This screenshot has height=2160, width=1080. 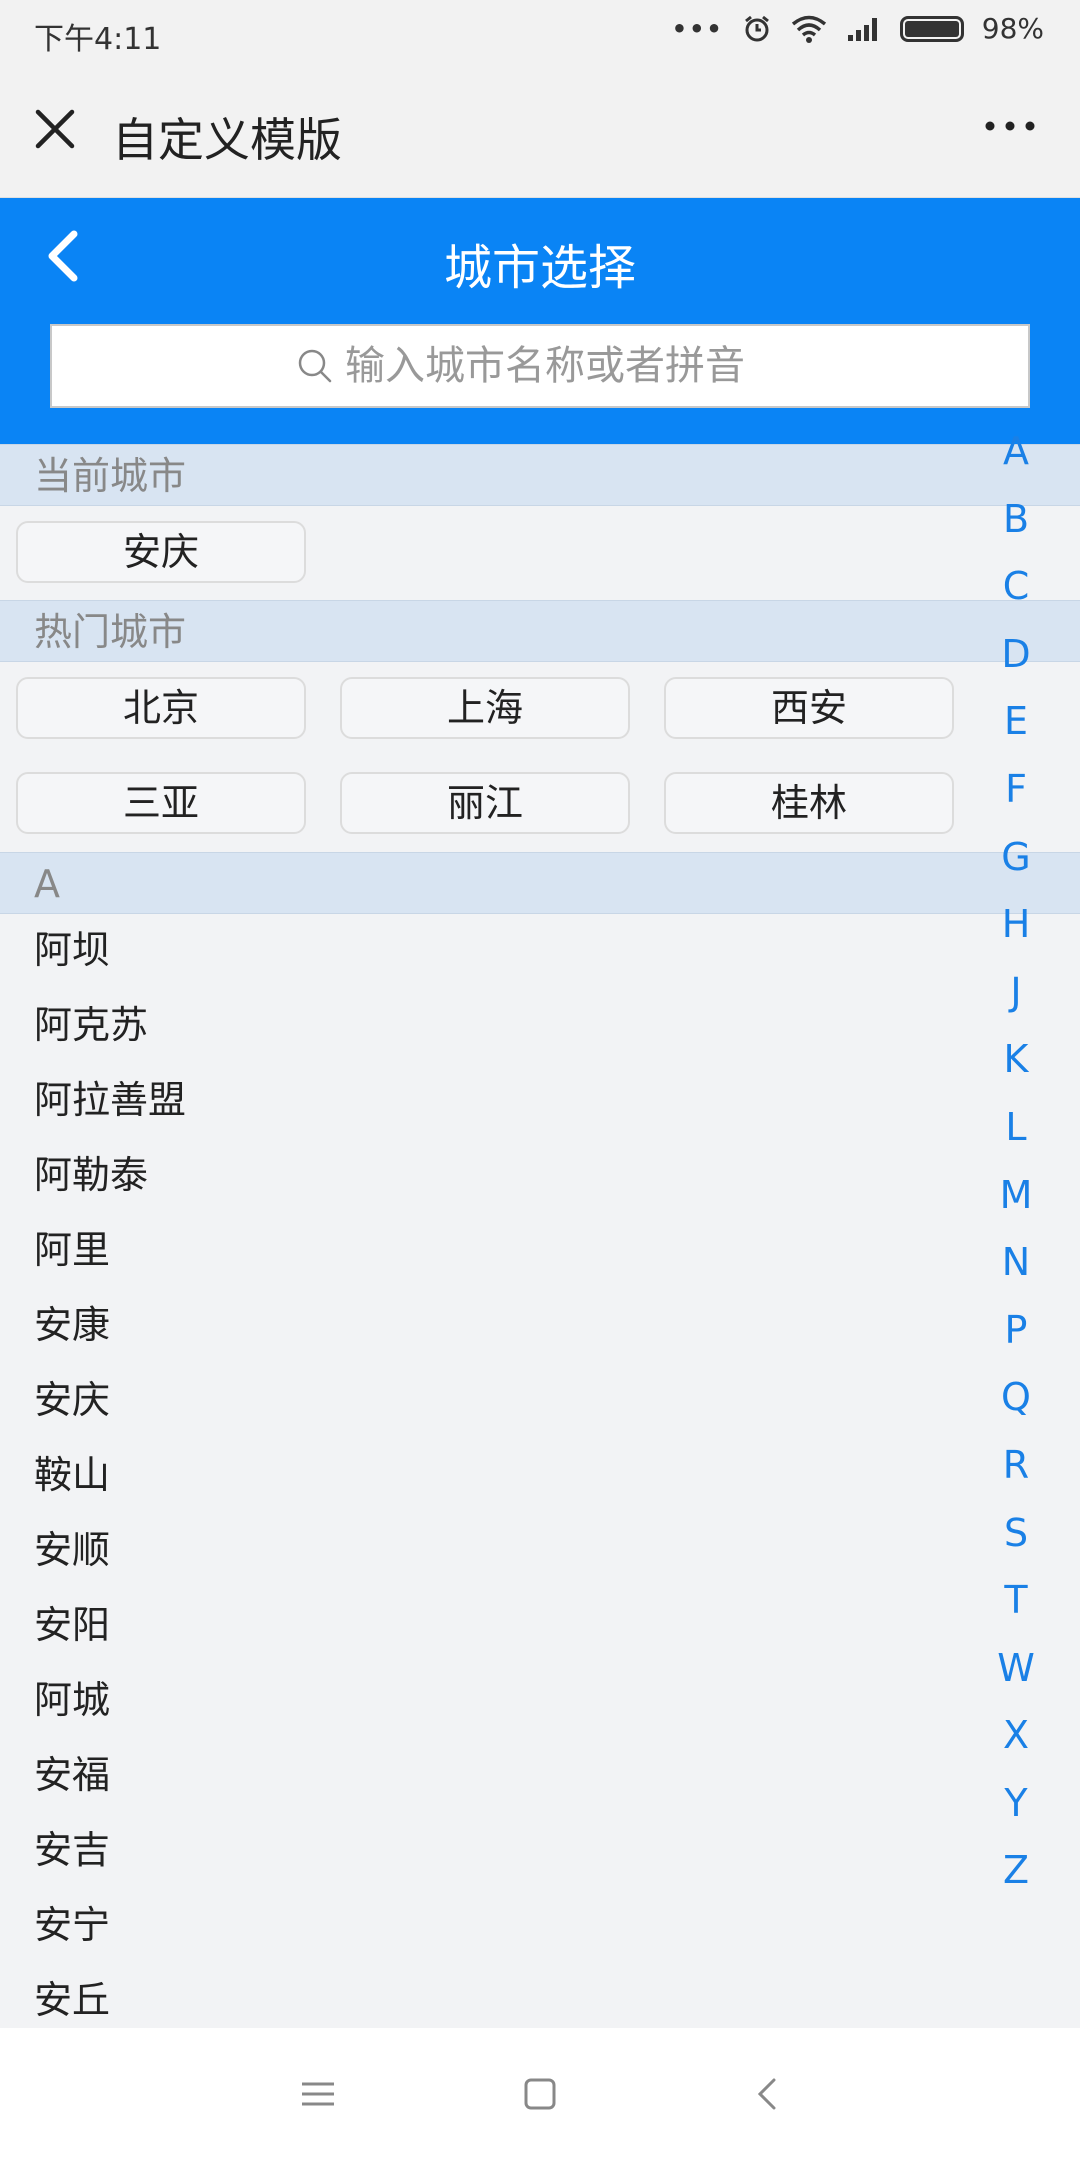 I want to click on status-icons: ••• 98%, so click(x=858, y=28).